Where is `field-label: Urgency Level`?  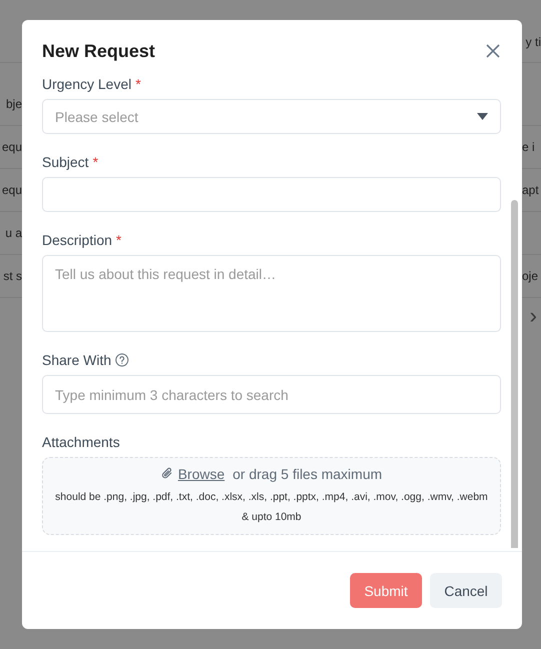
field-label: Urgency Level is located at coordinates (87, 84).